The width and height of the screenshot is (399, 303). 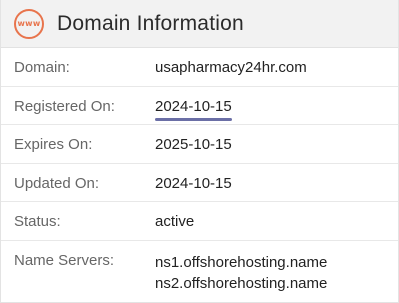 I want to click on name-servers-label: Name Servers:, so click(x=64, y=260).